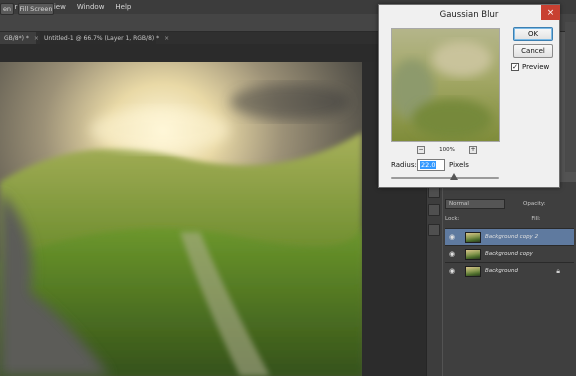 The height and width of the screenshot is (376, 576). I want to click on layer-lock-icon: 🔒︎, so click(558, 270).